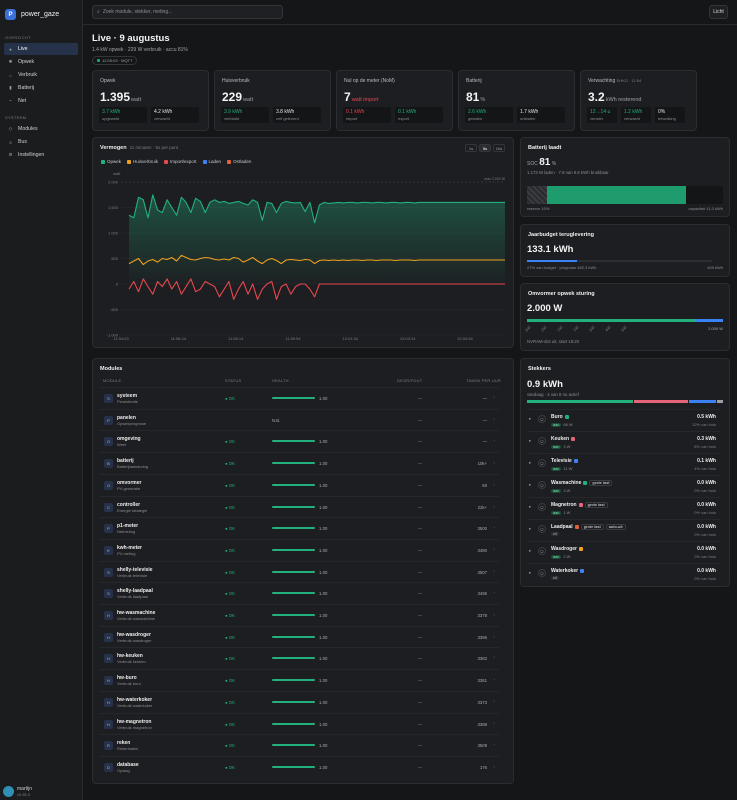 This screenshot has height=800, width=737. Describe the element at coordinates (108, 767) in the screenshot. I see `module-avatar: D` at that location.